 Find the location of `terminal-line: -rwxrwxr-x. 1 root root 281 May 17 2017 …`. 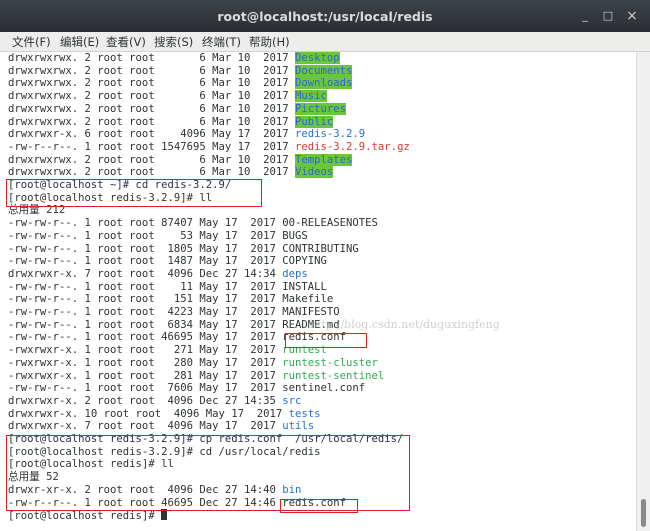

terminal-line: -rwxrwxr-x. 1 root root 281 May 17 2017 … is located at coordinates (196, 376).